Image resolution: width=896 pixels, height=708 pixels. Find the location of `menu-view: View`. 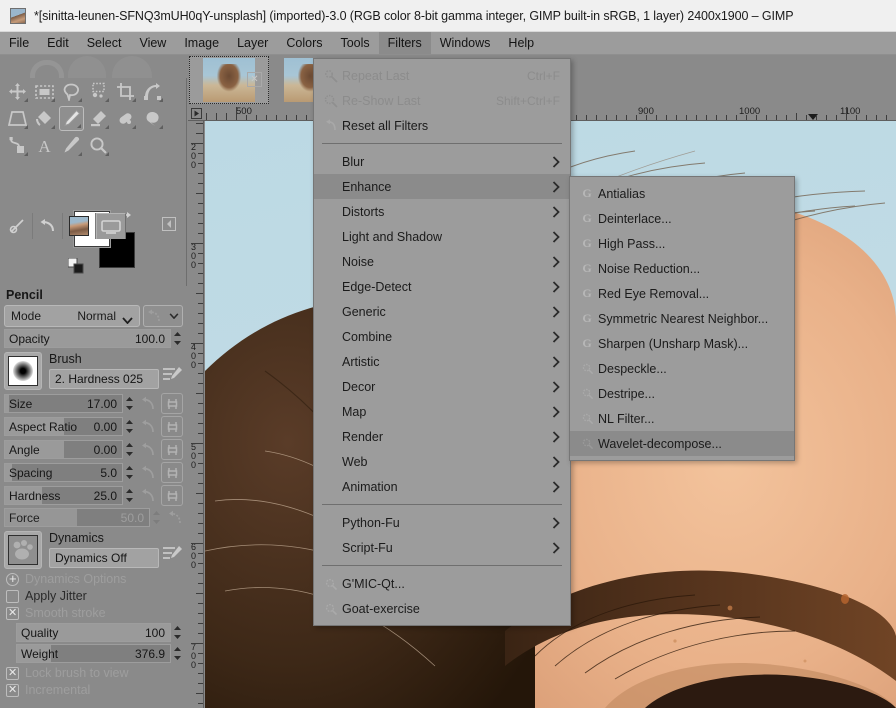

menu-view: View is located at coordinates (152, 43).